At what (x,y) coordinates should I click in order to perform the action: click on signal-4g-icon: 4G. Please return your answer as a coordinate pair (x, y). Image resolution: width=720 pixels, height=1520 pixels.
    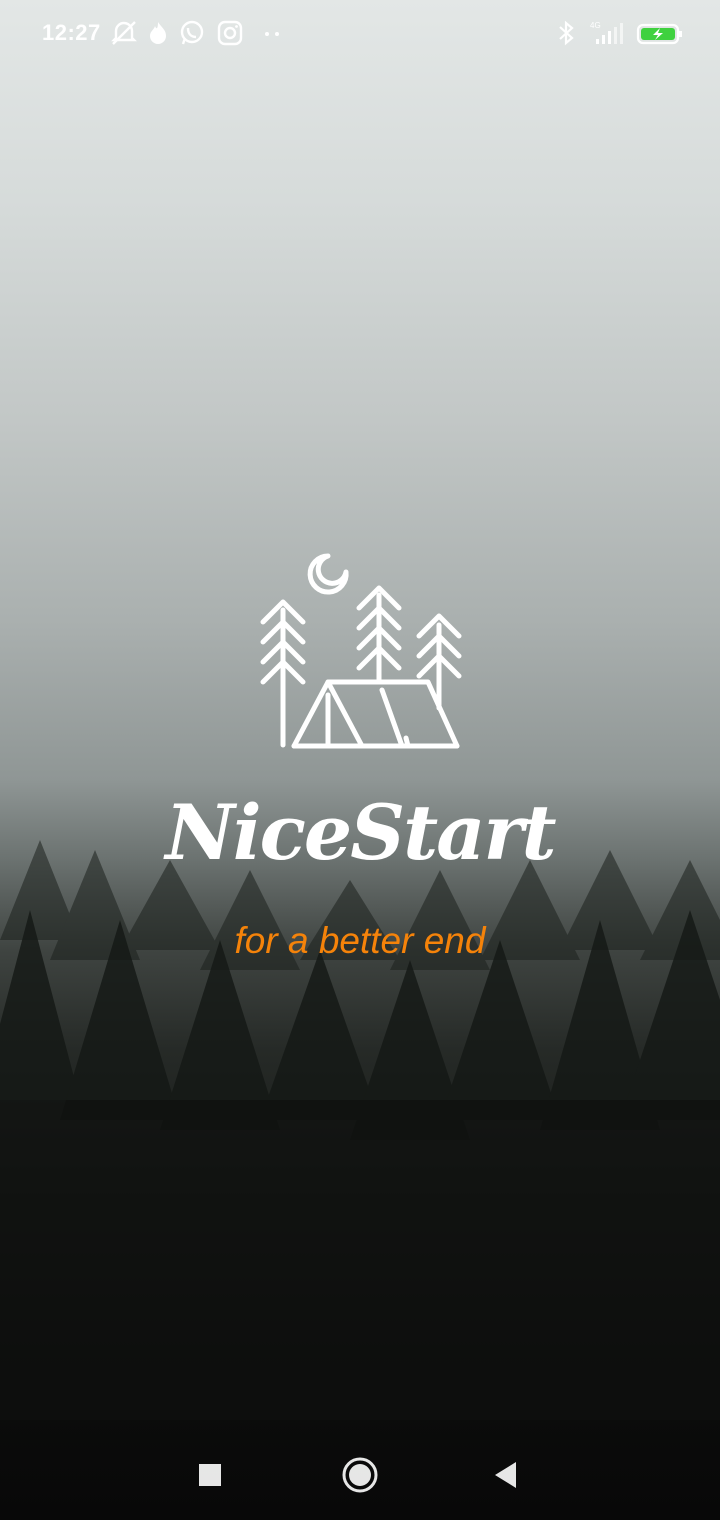
    Looking at the image, I should click on (606, 32).